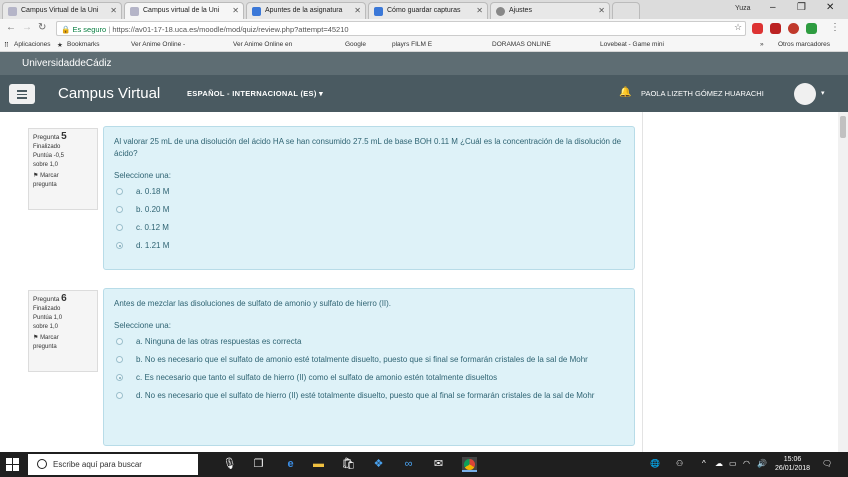  Describe the element at coordinates (804, 44) in the screenshot. I see `other-bookmarks: Otros marcadores` at that location.